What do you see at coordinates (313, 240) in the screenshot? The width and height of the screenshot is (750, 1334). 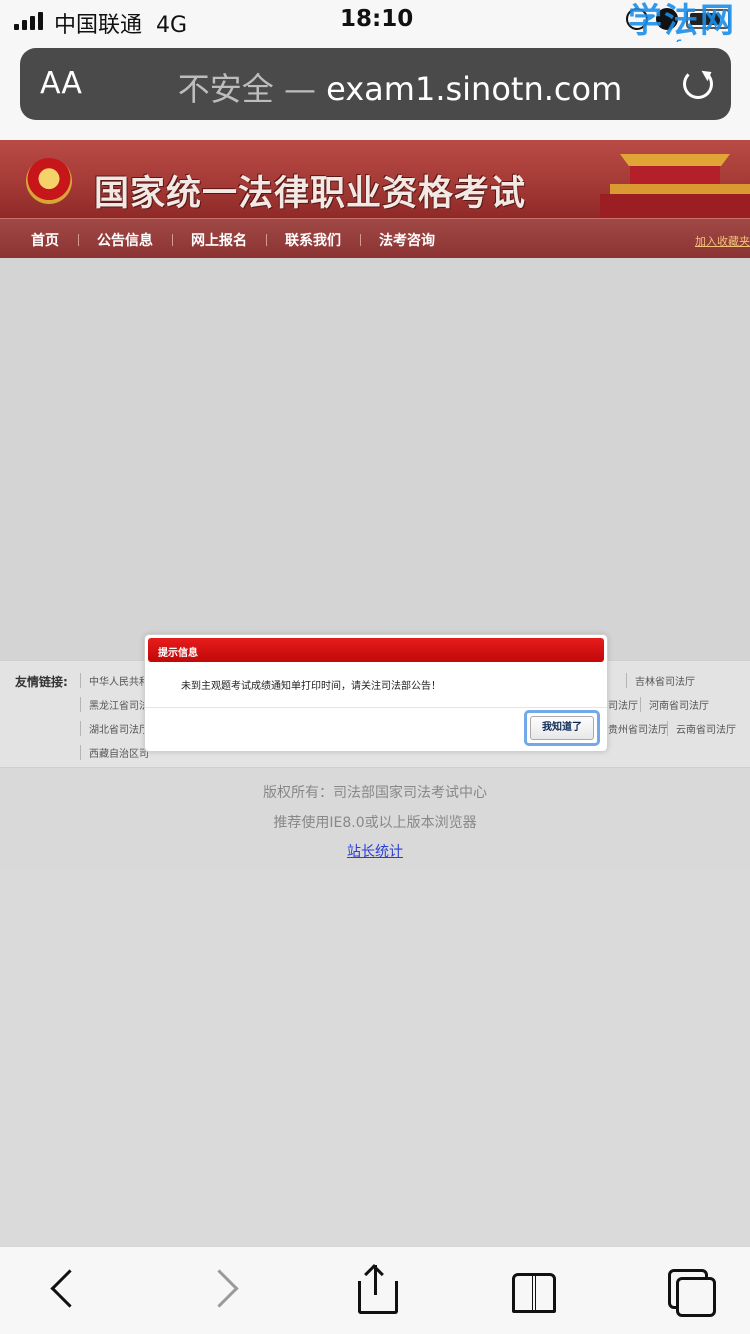 I see `nav-contact: 联系我们` at bounding box center [313, 240].